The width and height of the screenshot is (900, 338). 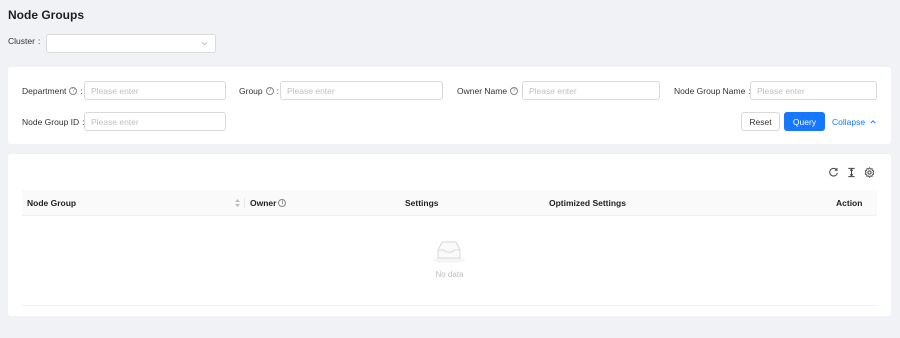 What do you see at coordinates (760, 121) in the screenshot?
I see `reset-button: Reset` at bounding box center [760, 121].